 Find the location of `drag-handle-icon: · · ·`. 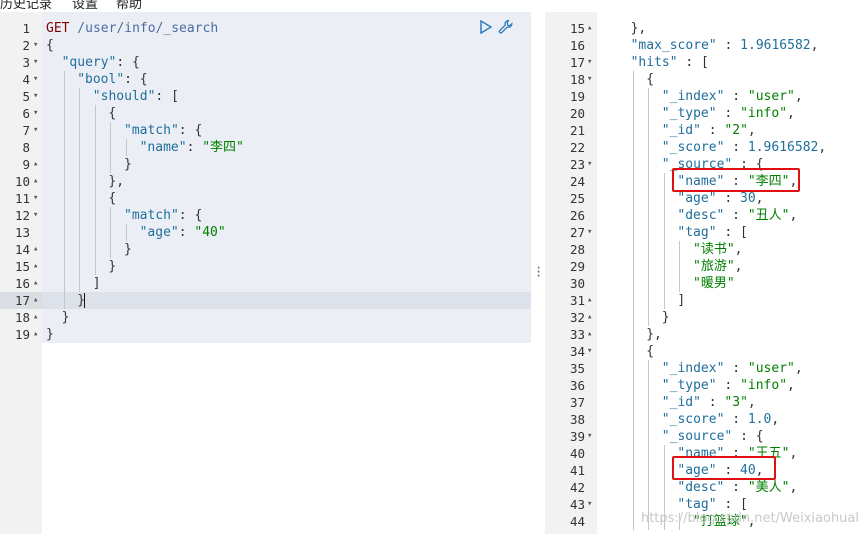

drag-handle-icon: · · · is located at coordinates (538, 272).